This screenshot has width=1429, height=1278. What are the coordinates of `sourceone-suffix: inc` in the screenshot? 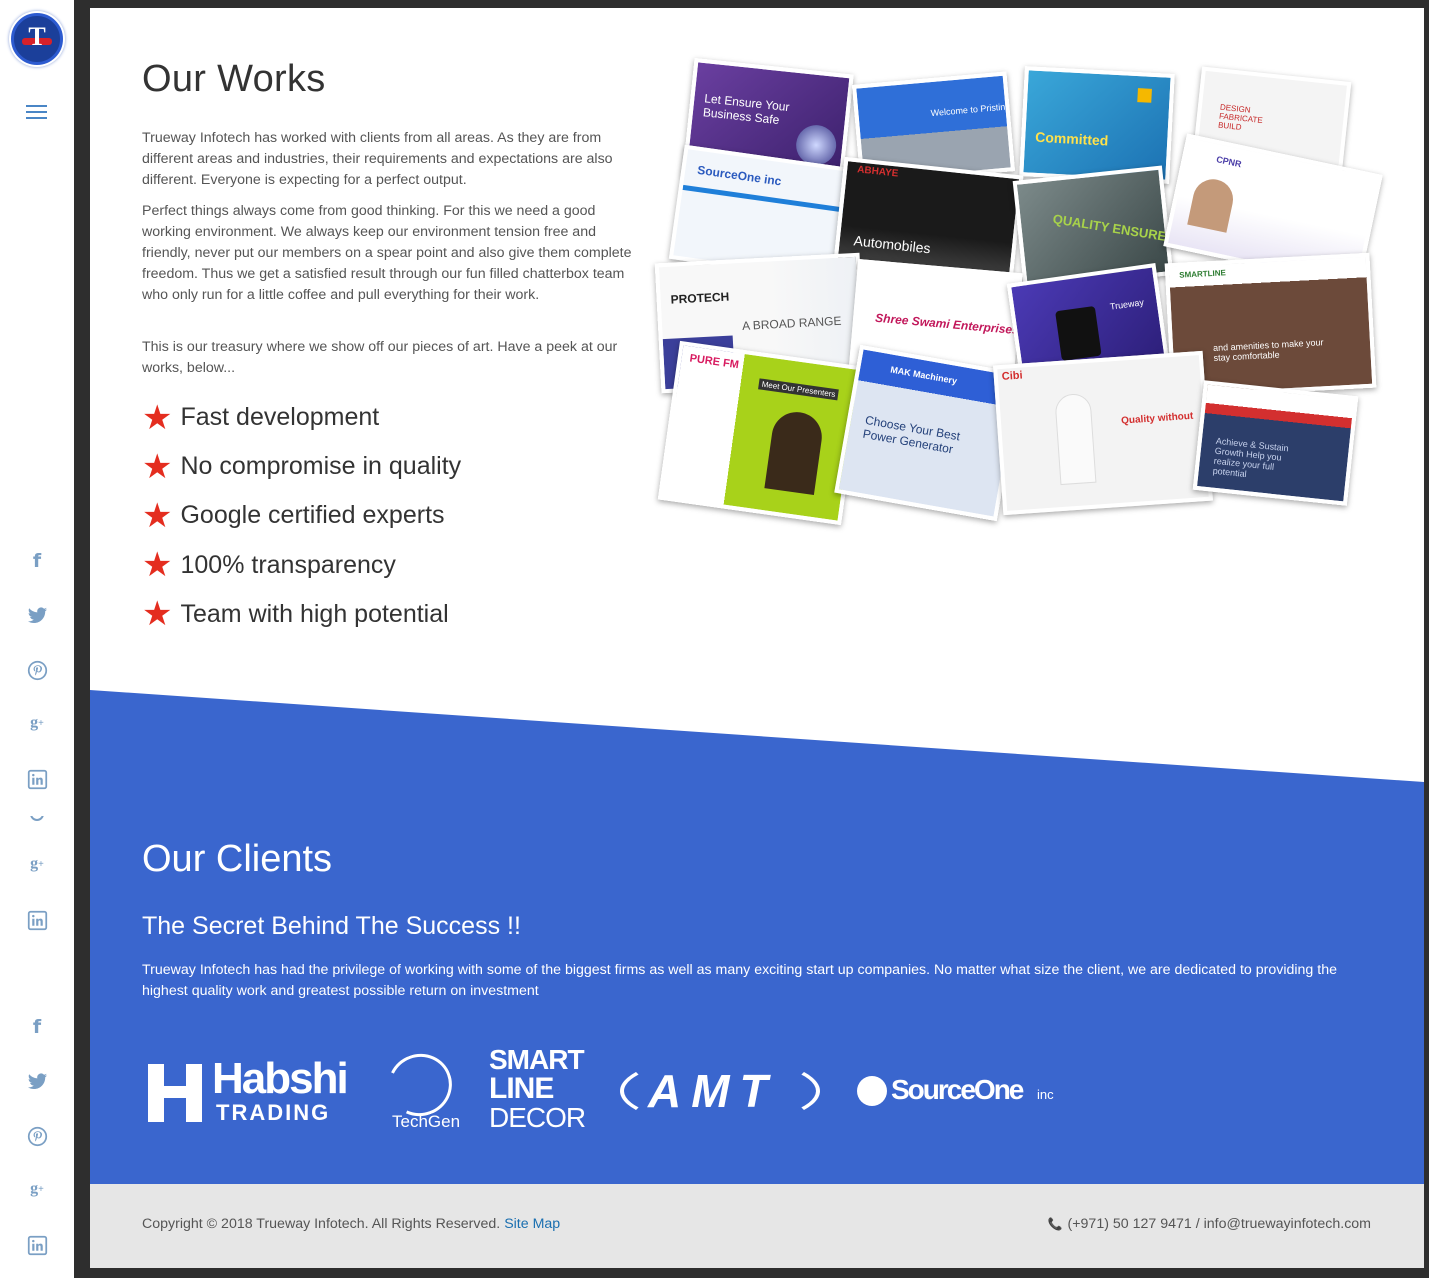 It's located at (1045, 1094).